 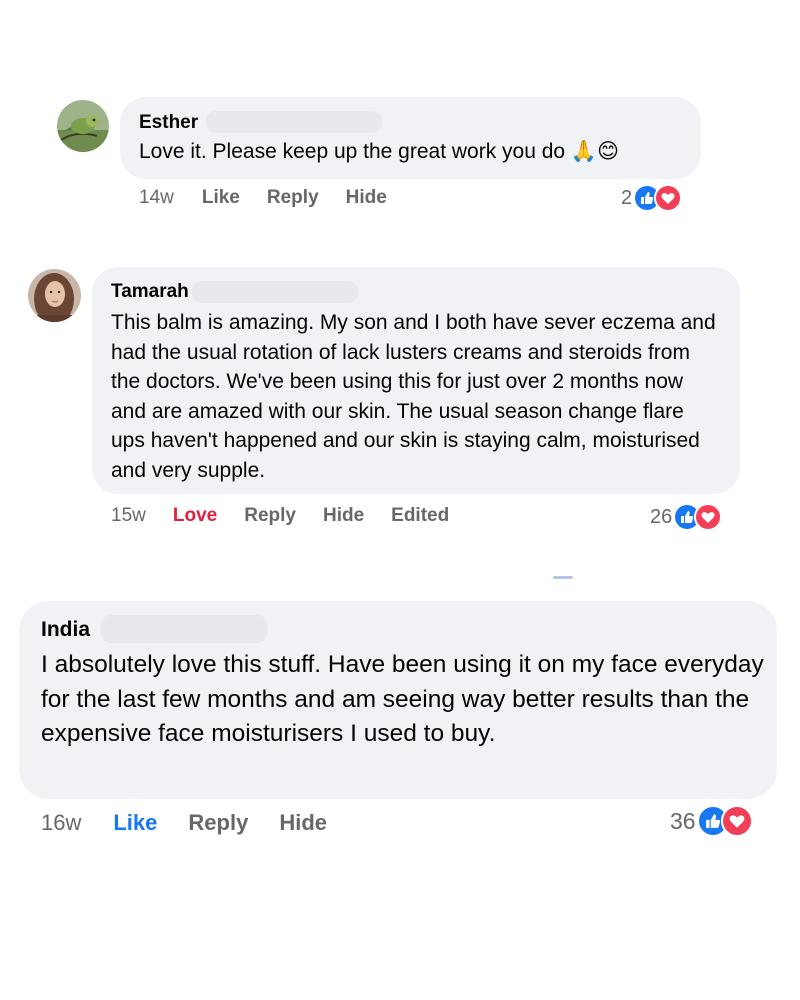 I want to click on edited-label: Edited, so click(x=420, y=515).